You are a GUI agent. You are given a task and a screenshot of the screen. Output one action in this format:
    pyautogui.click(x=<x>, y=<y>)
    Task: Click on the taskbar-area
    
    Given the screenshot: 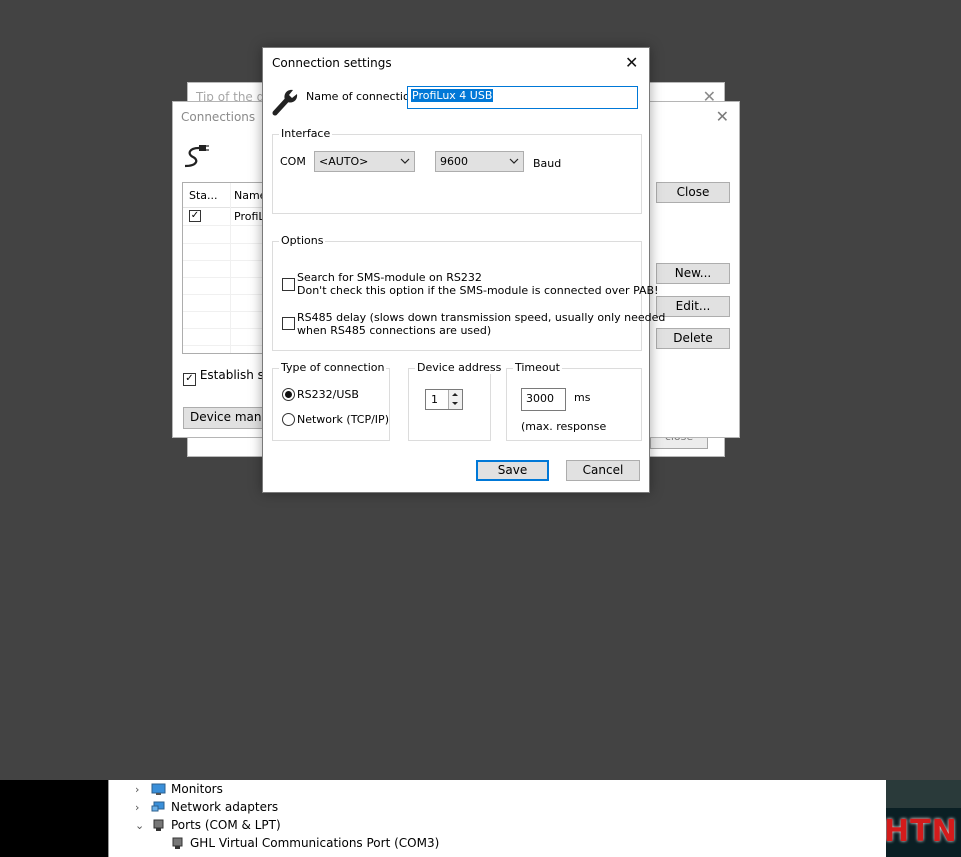 What is the action you would take?
    pyautogui.click(x=54, y=818)
    